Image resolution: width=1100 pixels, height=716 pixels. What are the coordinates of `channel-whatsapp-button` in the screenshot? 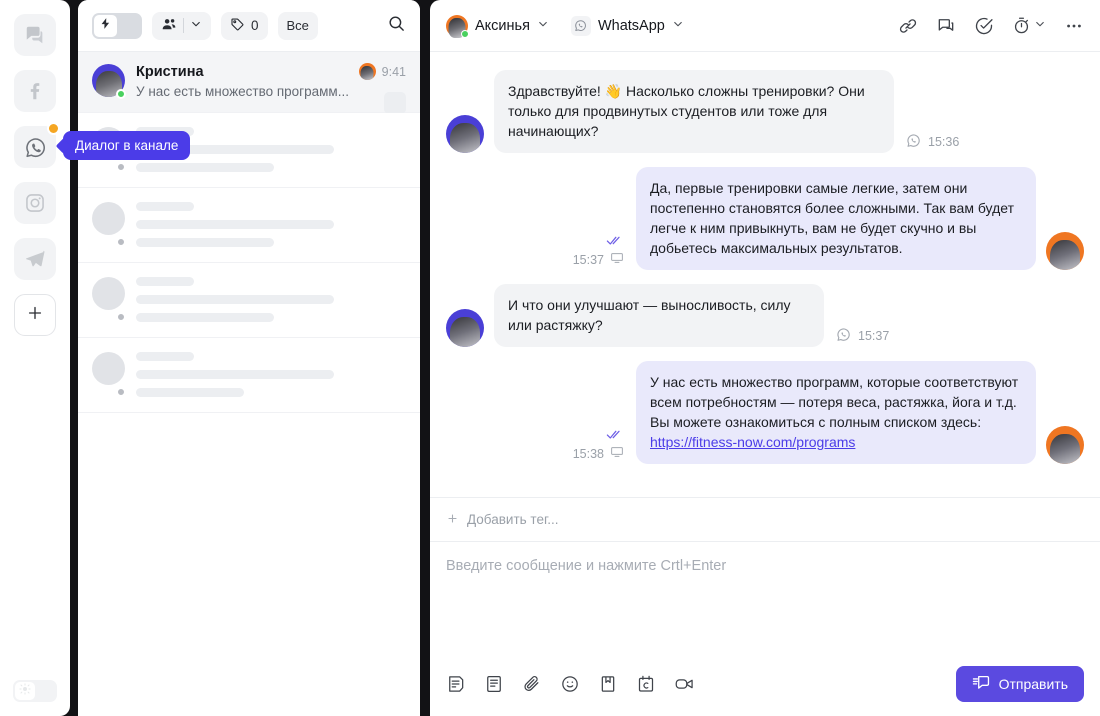 It's located at (37, 145).